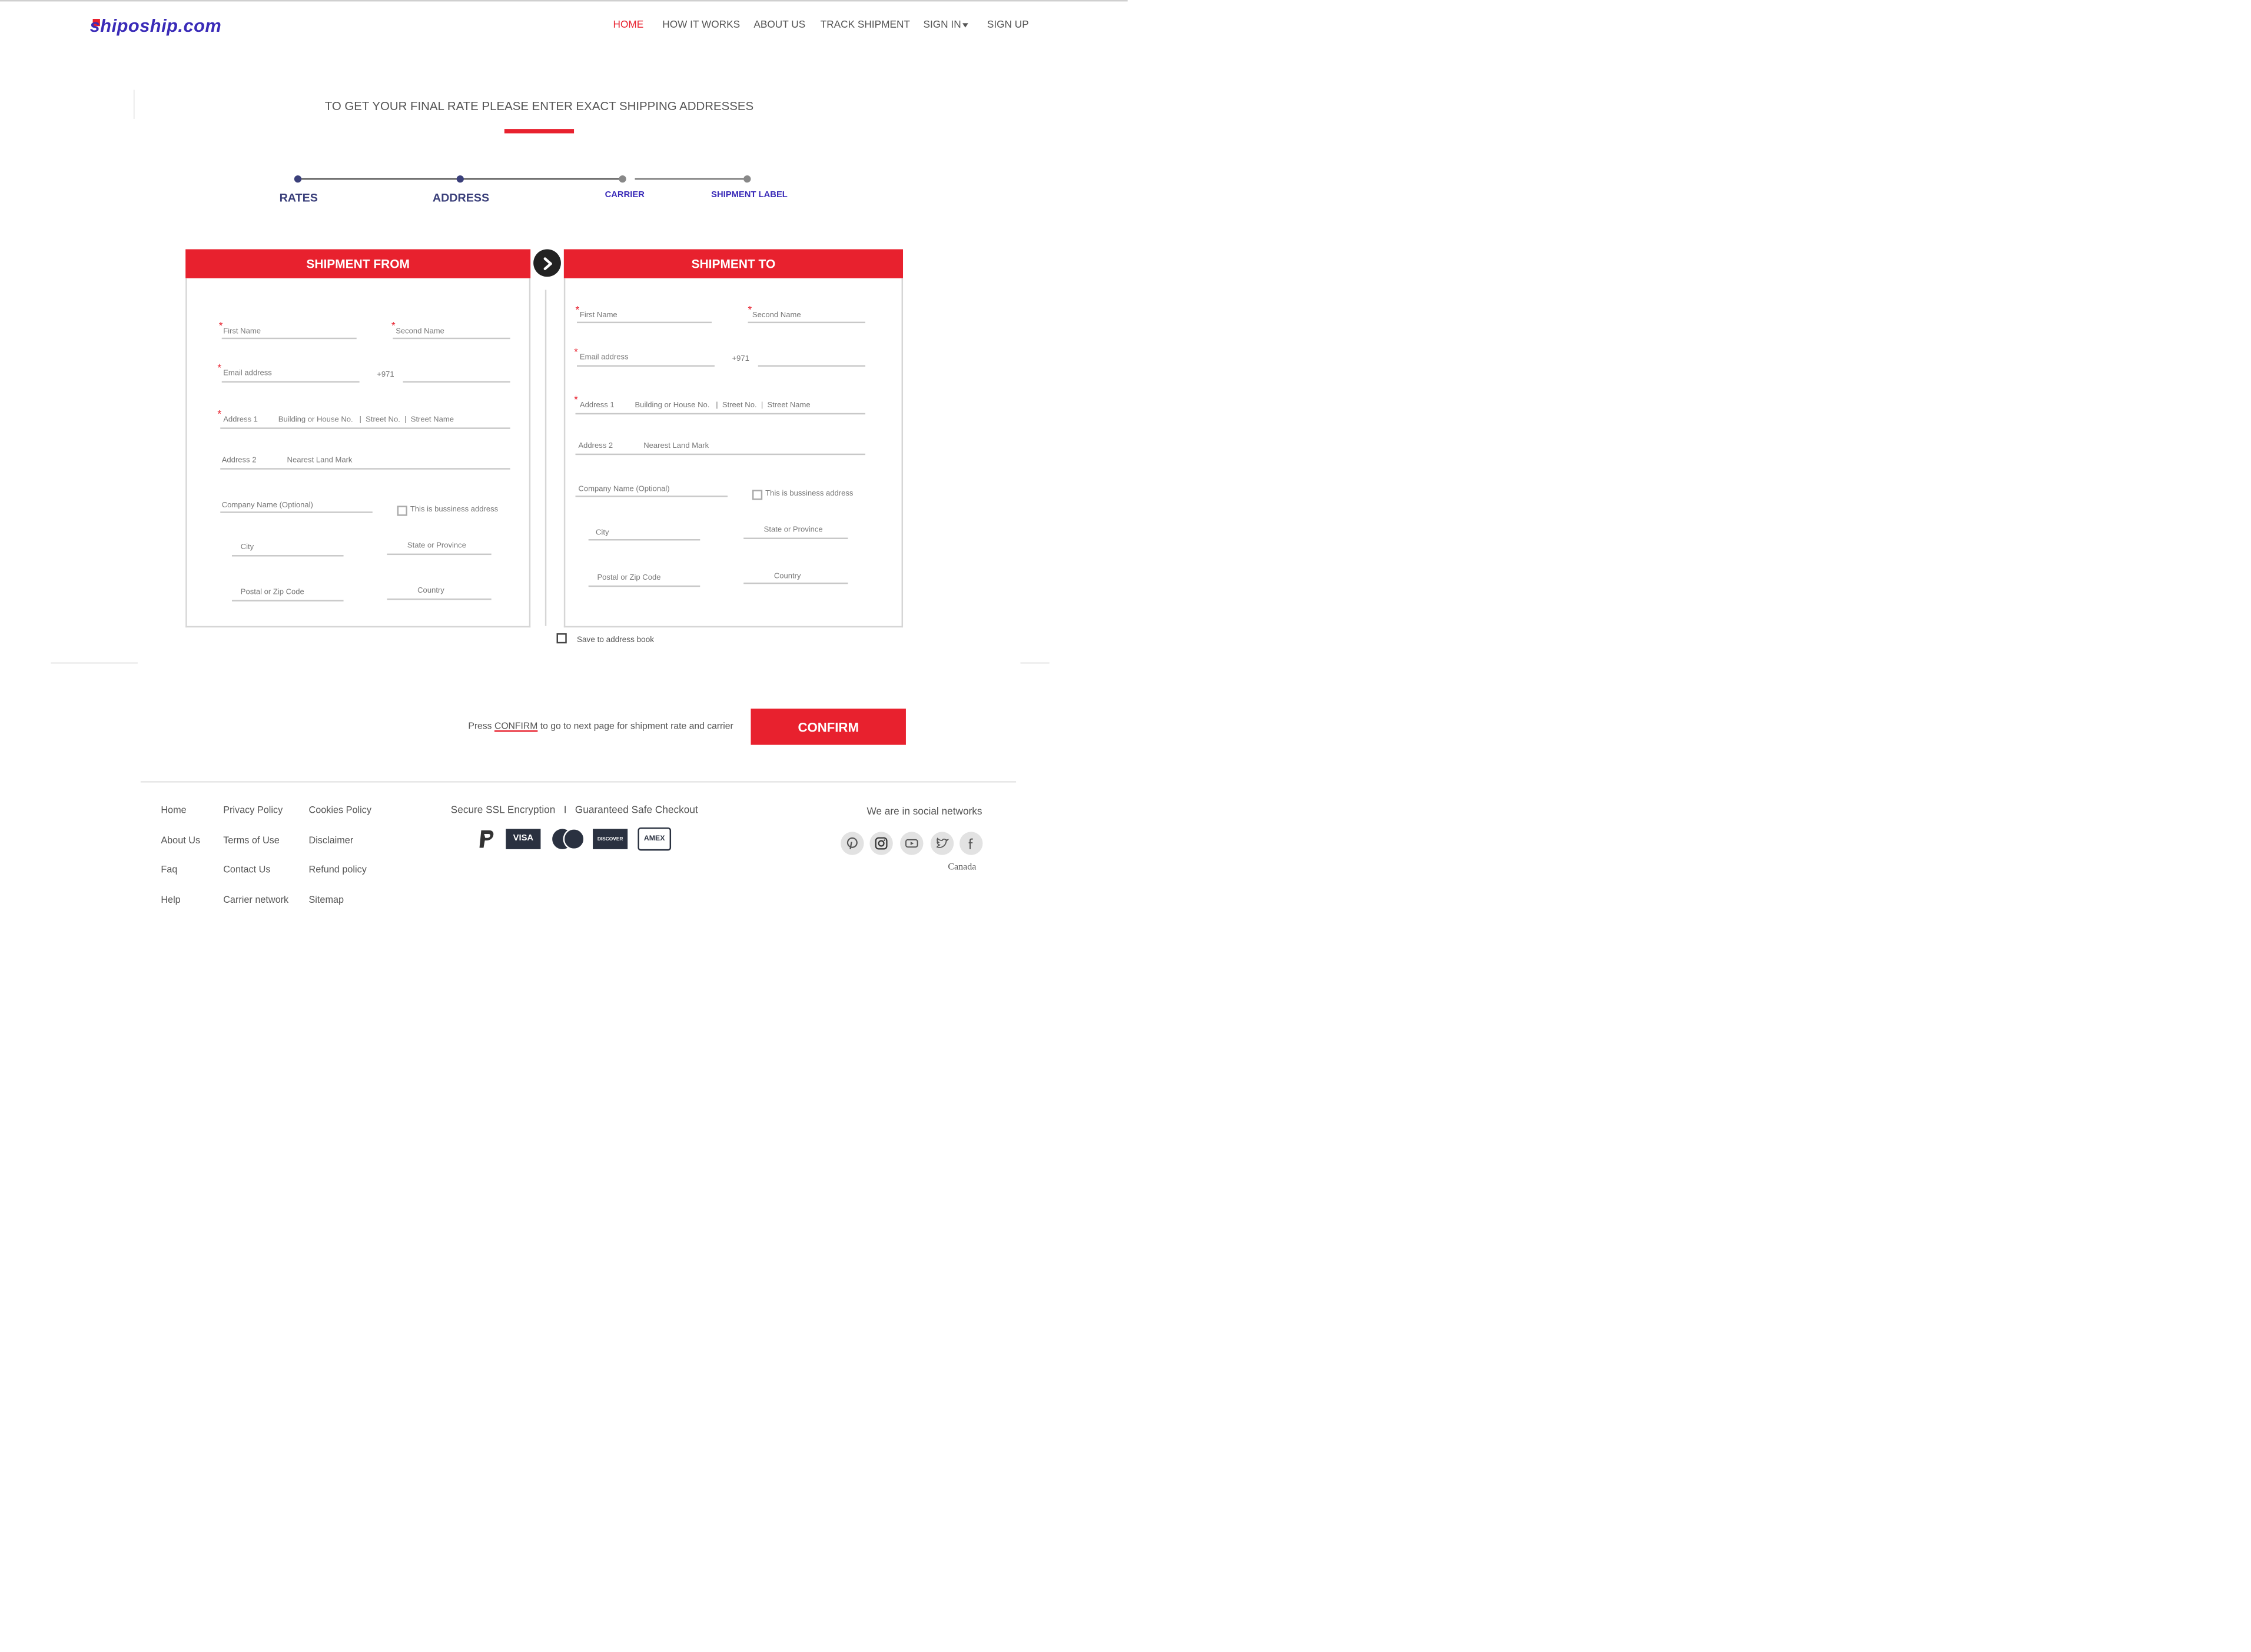 The height and width of the screenshot is (1652, 2251). Describe the element at coordinates (793, 530) in the screenshot. I see `to-state-label: State or Province` at that location.